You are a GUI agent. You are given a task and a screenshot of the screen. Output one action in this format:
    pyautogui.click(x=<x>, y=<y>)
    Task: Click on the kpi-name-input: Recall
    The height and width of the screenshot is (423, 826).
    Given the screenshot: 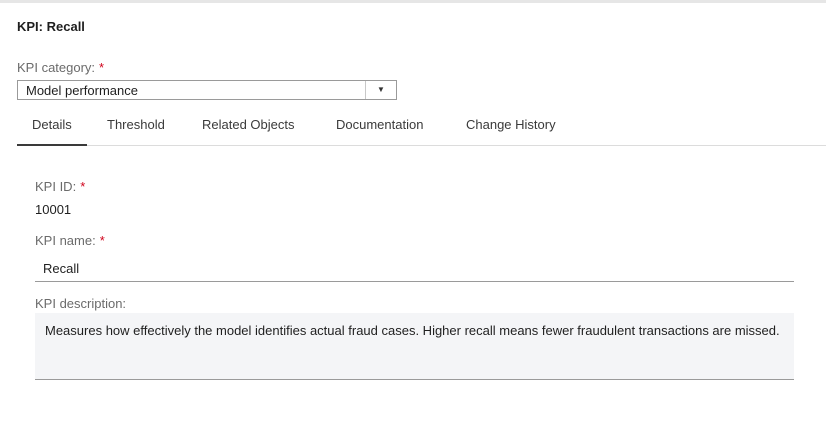 What is the action you would take?
    pyautogui.click(x=414, y=267)
    